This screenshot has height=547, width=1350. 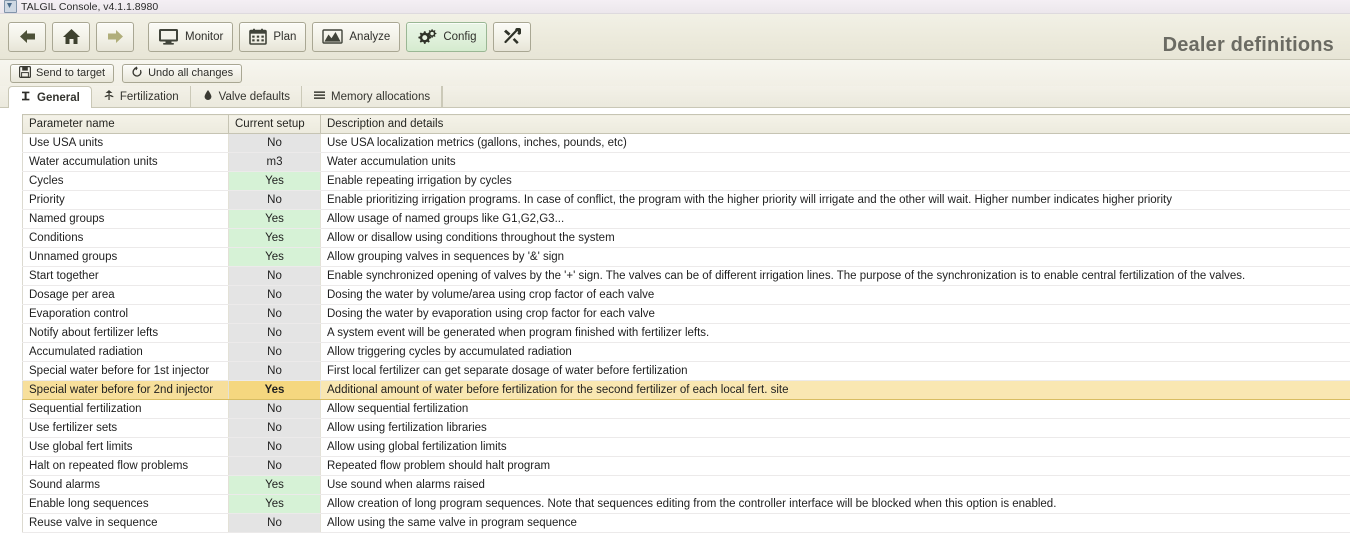 What do you see at coordinates (125, 447) in the screenshot?
I see `cell-parameter-name: Use global fert limits` at bounding box center [125, 447].